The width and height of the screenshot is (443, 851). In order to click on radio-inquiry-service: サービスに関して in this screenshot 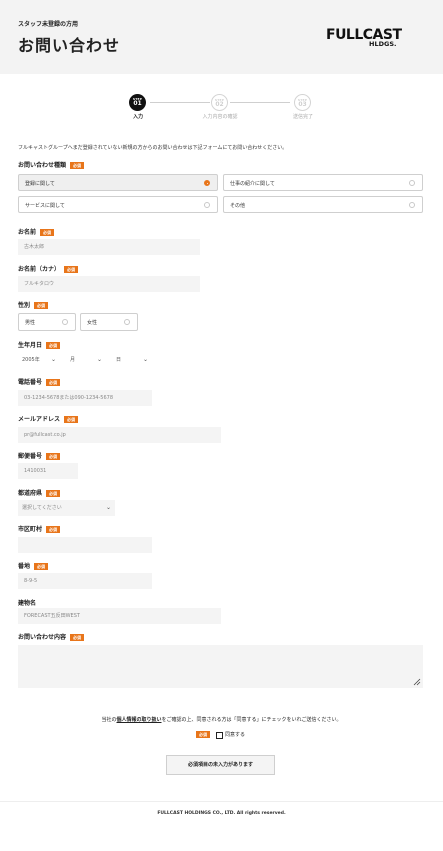, I will do `click(118, 204)`.